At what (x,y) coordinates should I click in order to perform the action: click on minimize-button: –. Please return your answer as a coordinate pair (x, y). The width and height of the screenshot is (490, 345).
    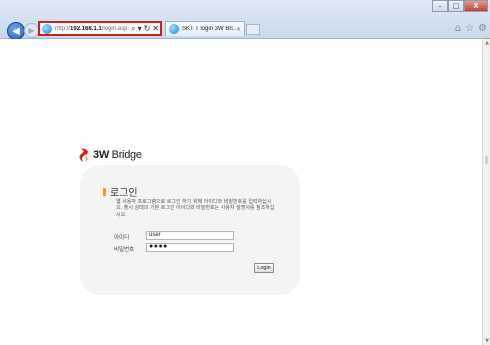
    Looking at the image, I should click on (440, 6).